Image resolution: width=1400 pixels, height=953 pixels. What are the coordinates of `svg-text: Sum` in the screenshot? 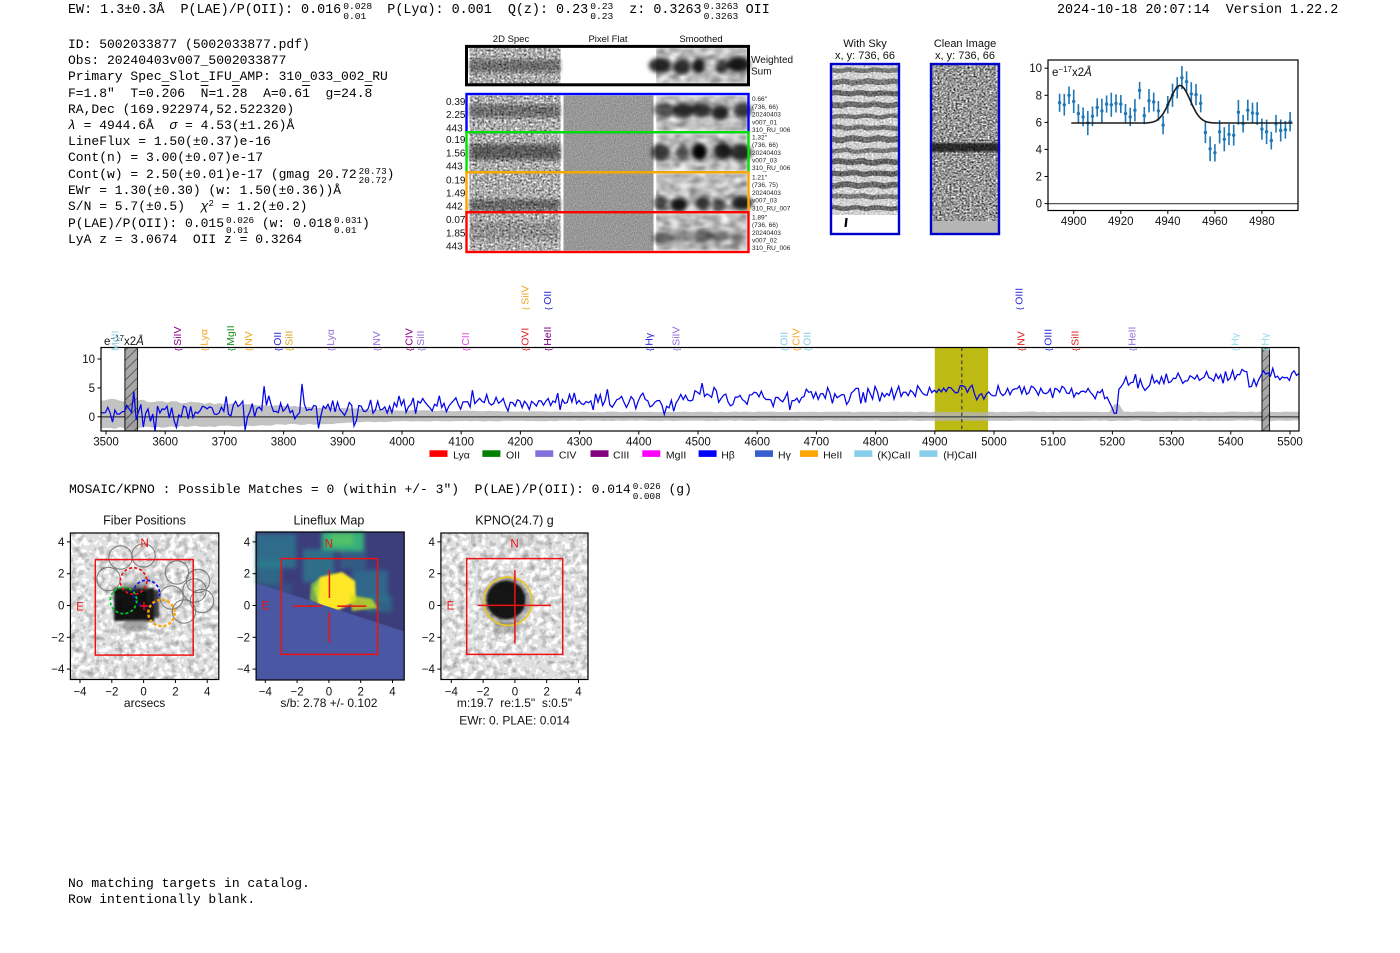 It's located at (761, 72).